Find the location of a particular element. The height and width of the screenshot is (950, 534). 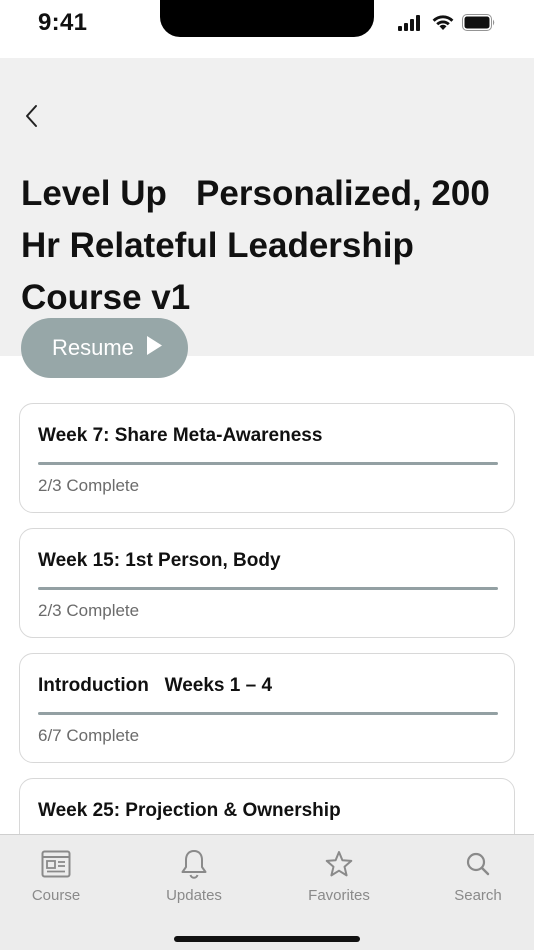

device-notch is located at coordinates (267, 18).